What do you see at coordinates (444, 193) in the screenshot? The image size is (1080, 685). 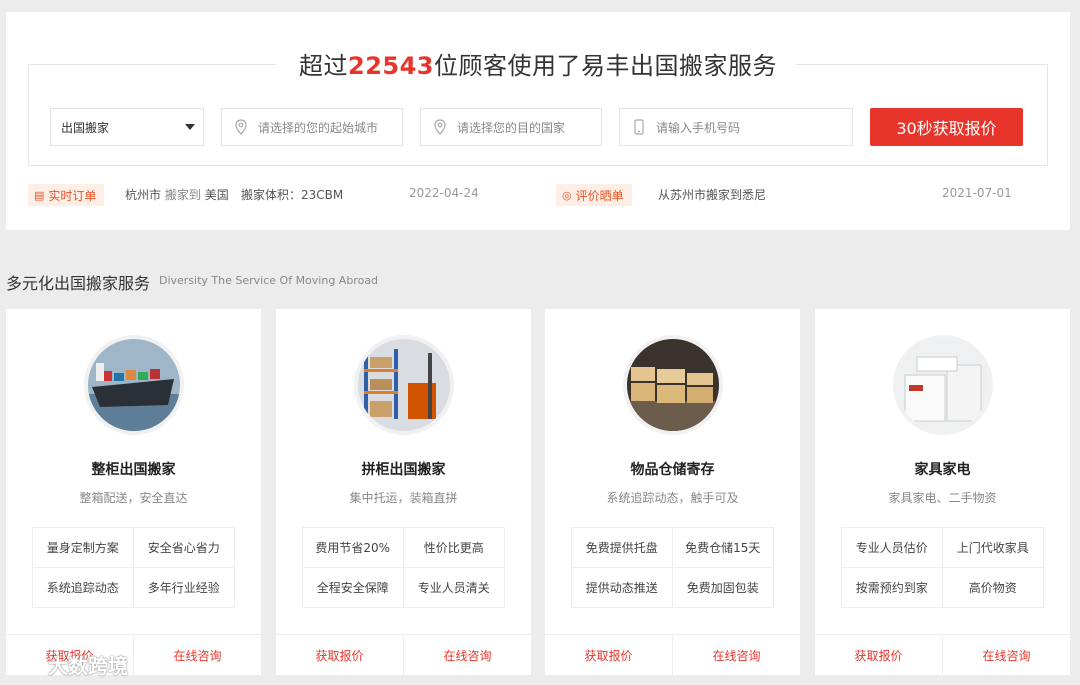 I see `live-order-date: 2022-04-24` at bounding box center [444, 193].